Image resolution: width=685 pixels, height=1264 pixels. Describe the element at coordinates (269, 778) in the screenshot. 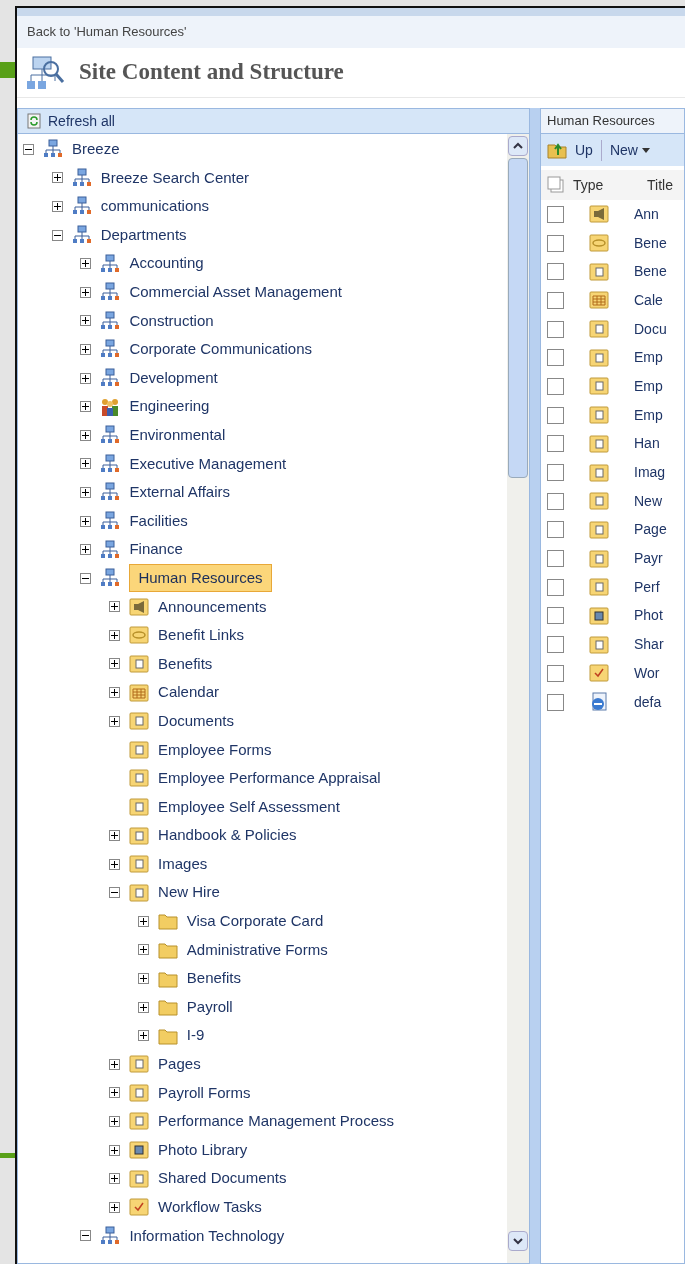

I see `tree-item: Employee Performance Appraisal` at that location.